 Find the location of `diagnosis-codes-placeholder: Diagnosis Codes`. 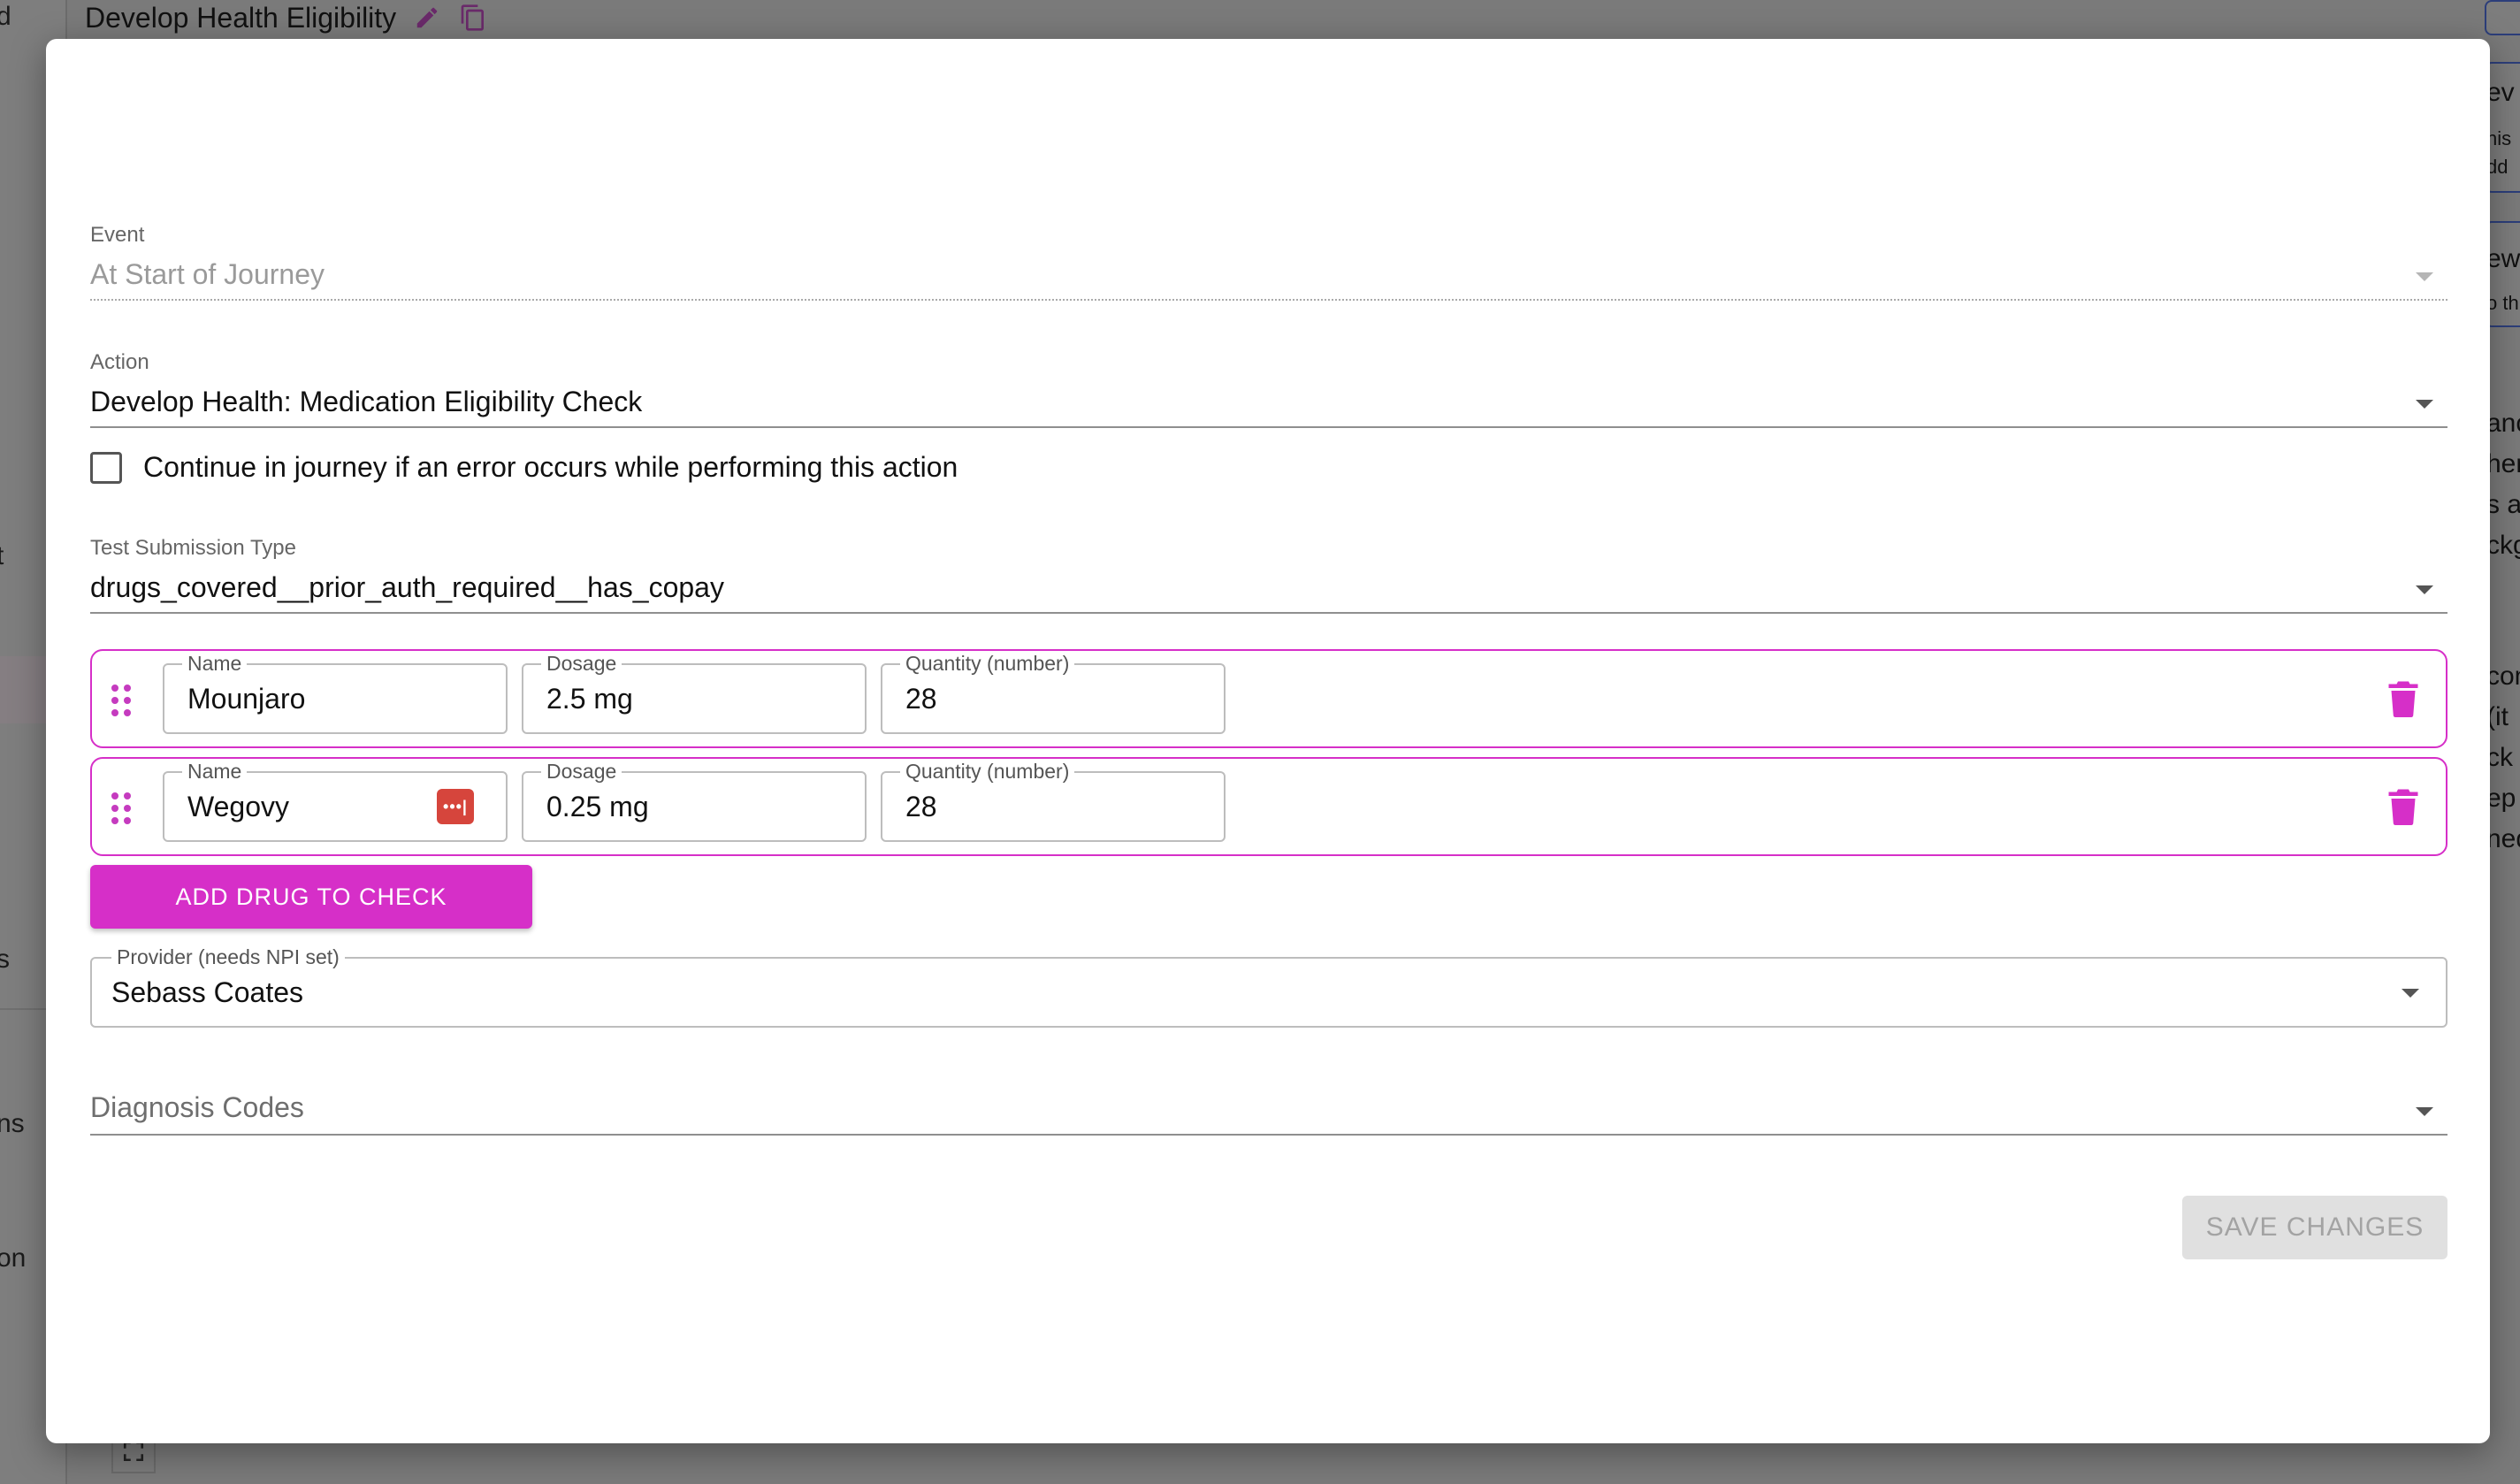

diagnosis-codes-placeholder: Diagnosis Codes is located at coordinates (197, 1107).